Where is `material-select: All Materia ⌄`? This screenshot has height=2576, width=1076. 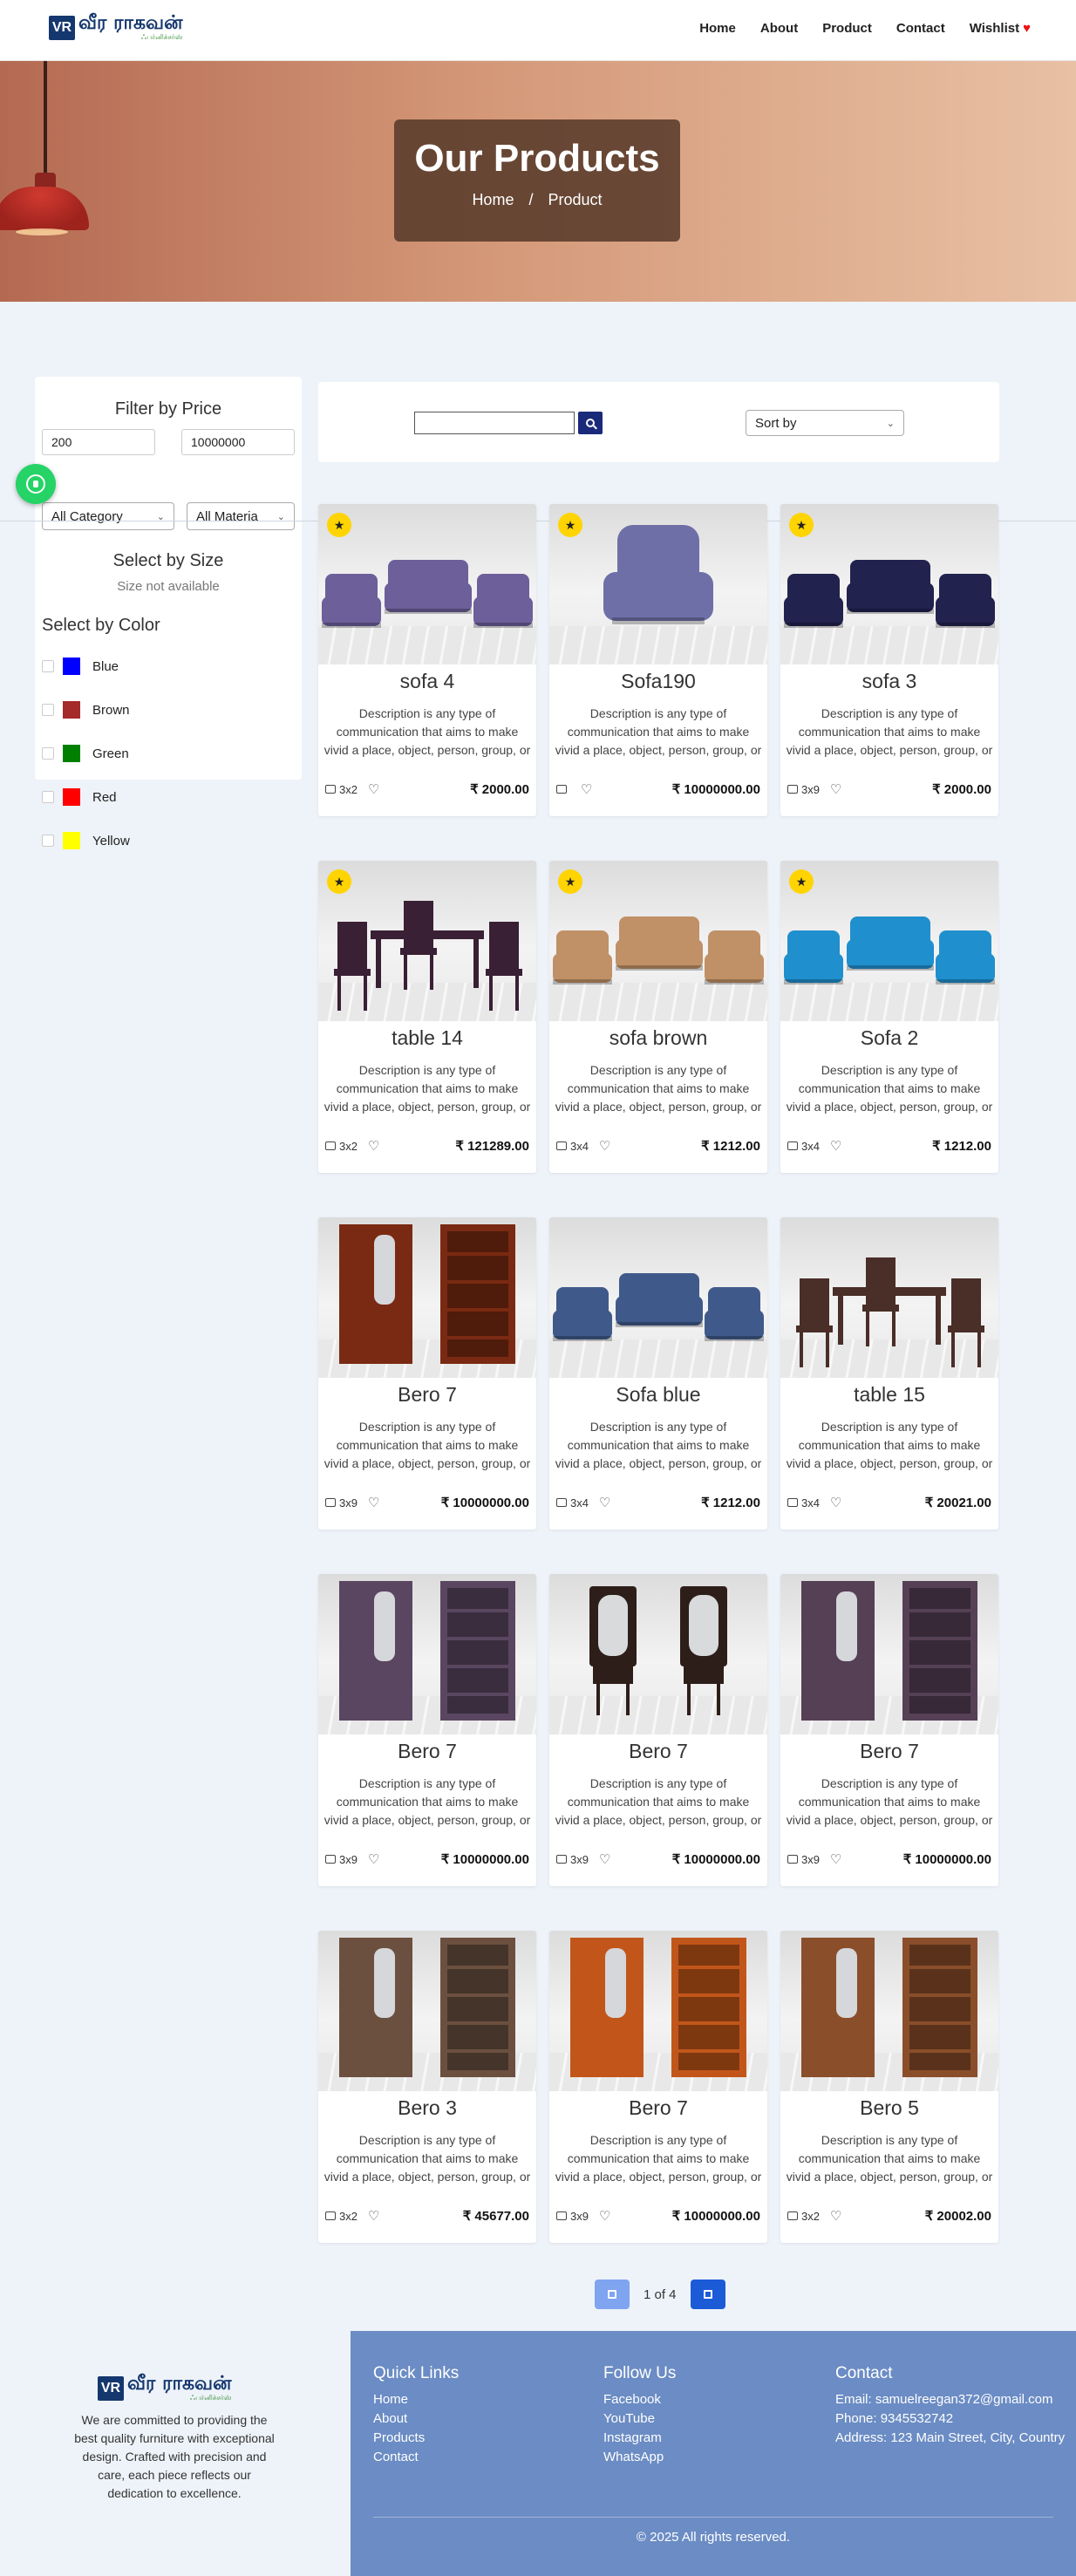
material-select: All Materia ⌄ is located at coordinates (241, 516).